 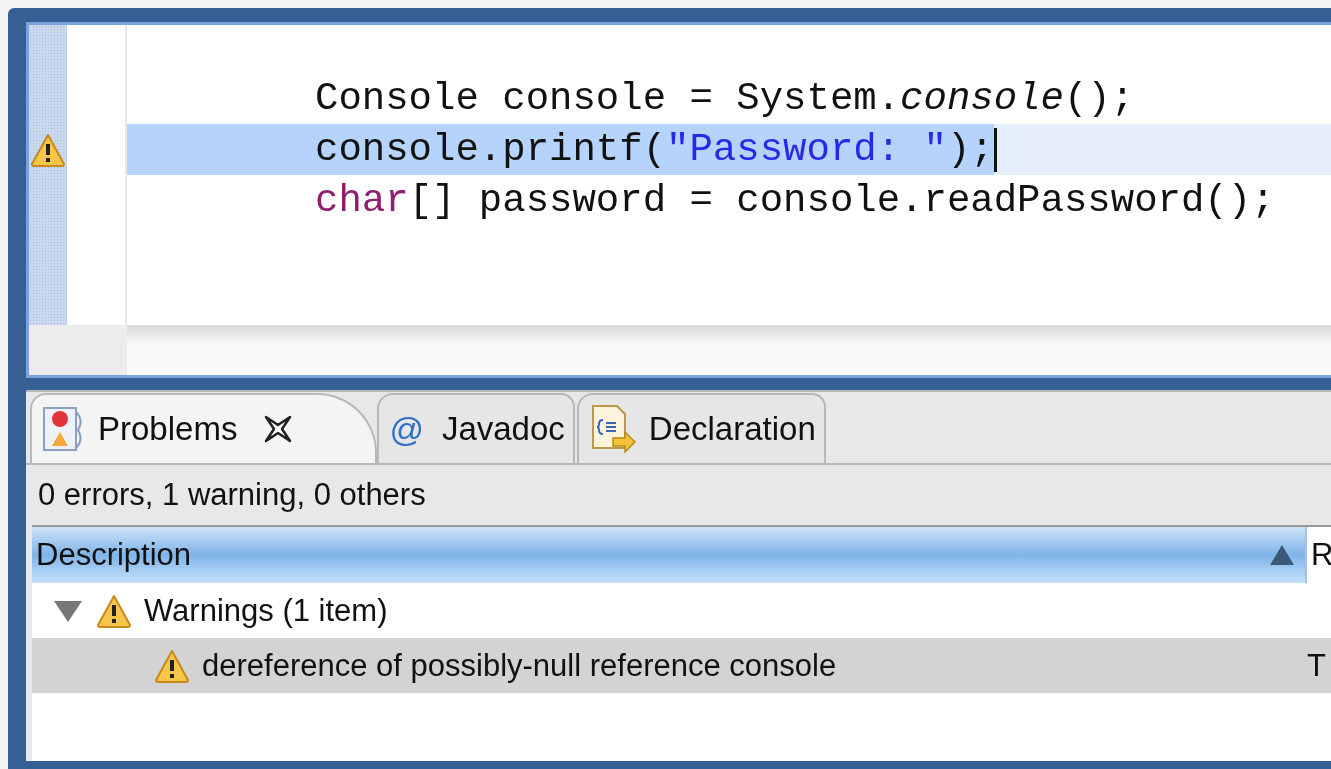 What do you see at coordinates (476, 428) in the screenshot?
I see `view-tab: @ Javadoc` at bounding box center [476, 428].